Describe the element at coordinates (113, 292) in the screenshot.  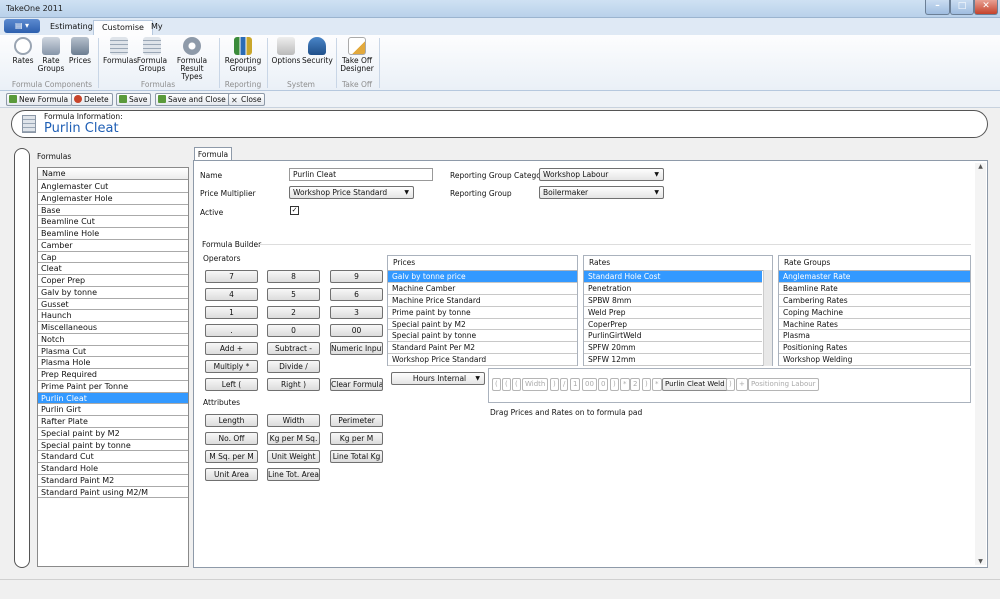
I see `list-item: Galv by tonne` at that location.